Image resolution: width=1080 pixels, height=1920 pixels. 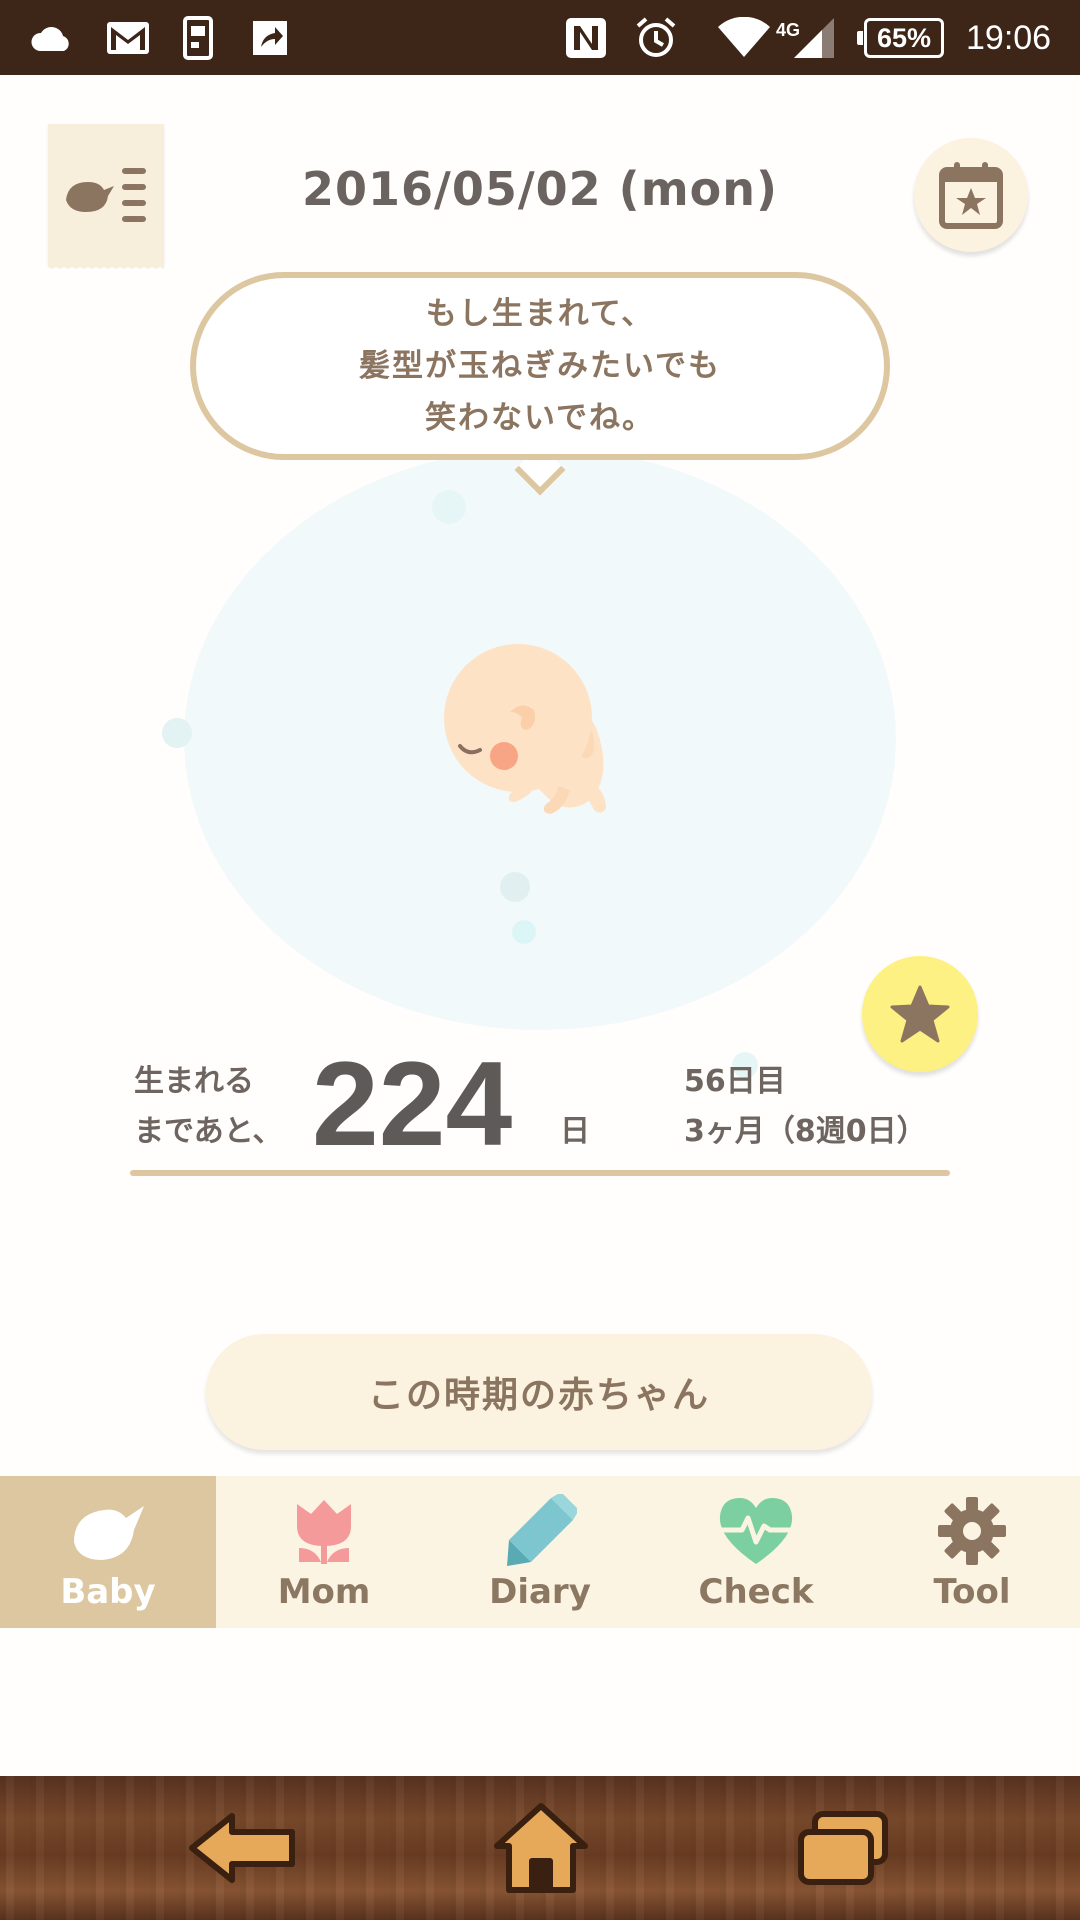 I want to click on wifi-icon, so click(x=744, y=38).